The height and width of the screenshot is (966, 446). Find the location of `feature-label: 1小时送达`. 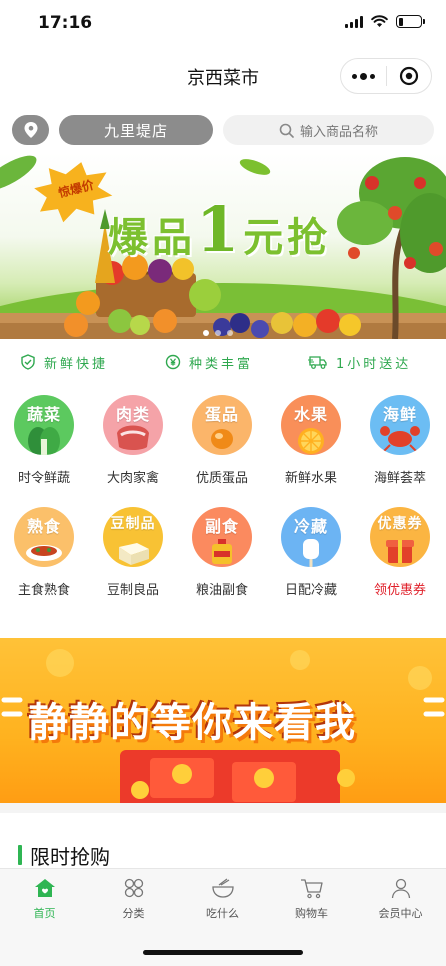

feature-label: 1小时送达 is located at coordinates (374, 364).